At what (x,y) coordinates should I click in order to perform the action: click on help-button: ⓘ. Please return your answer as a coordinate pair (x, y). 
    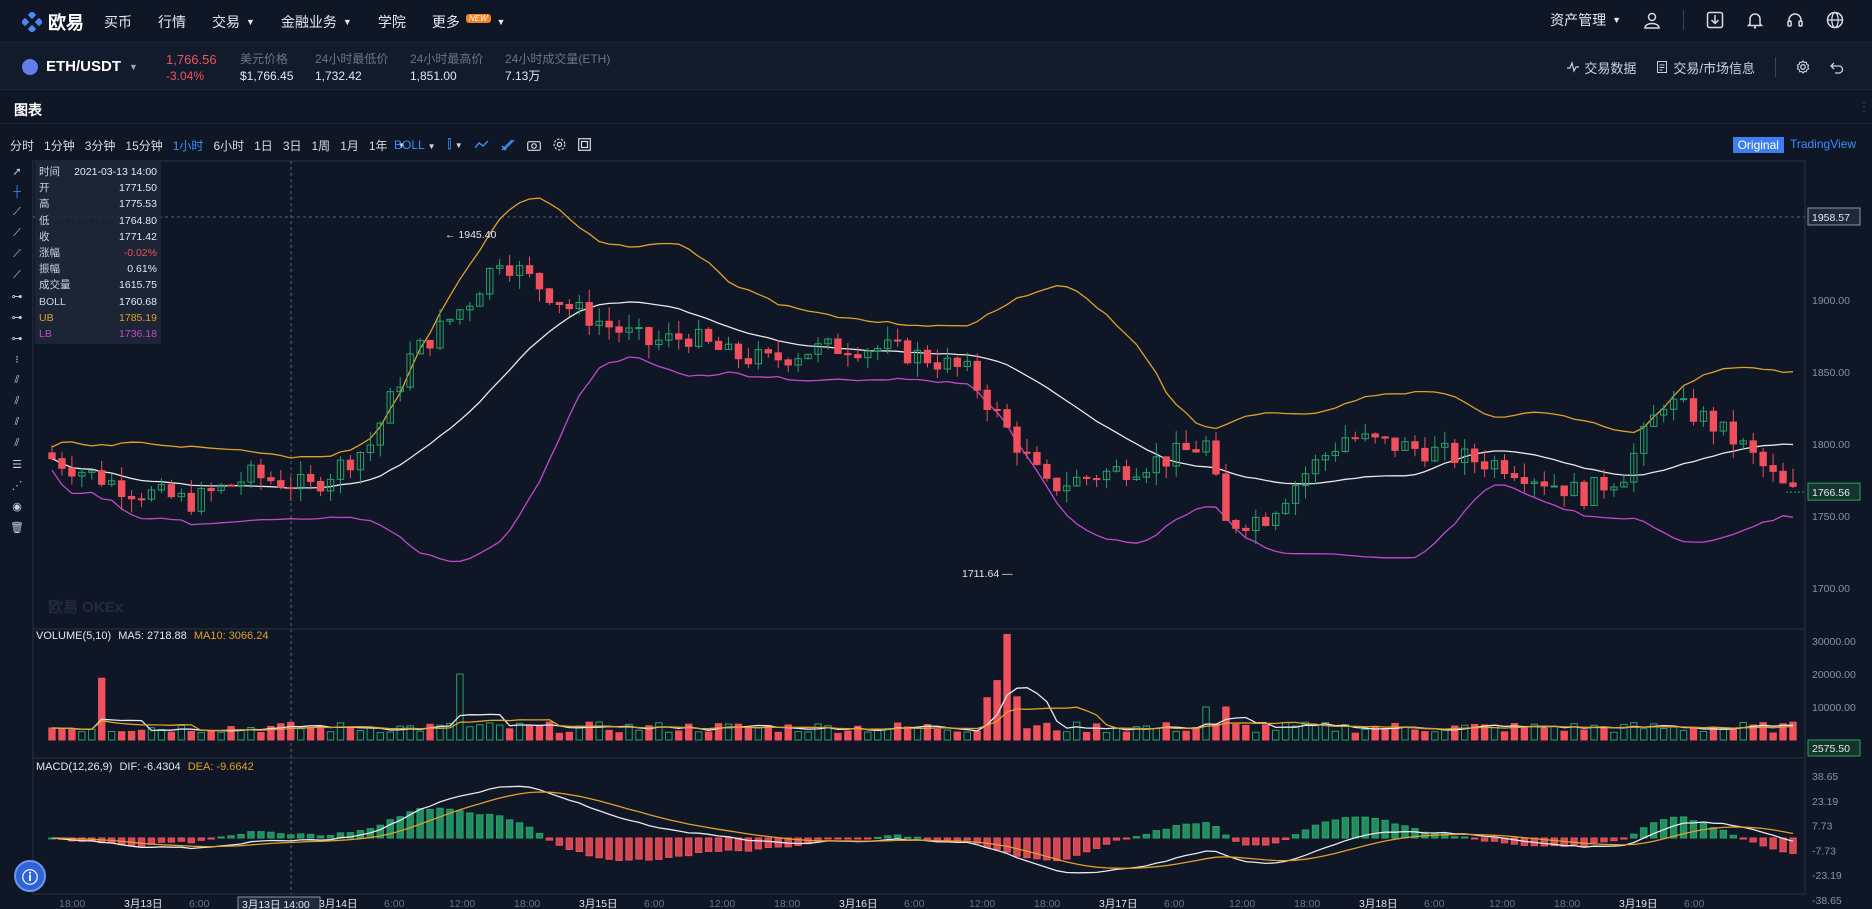
    Looking at the image, I should click on (30, 876).